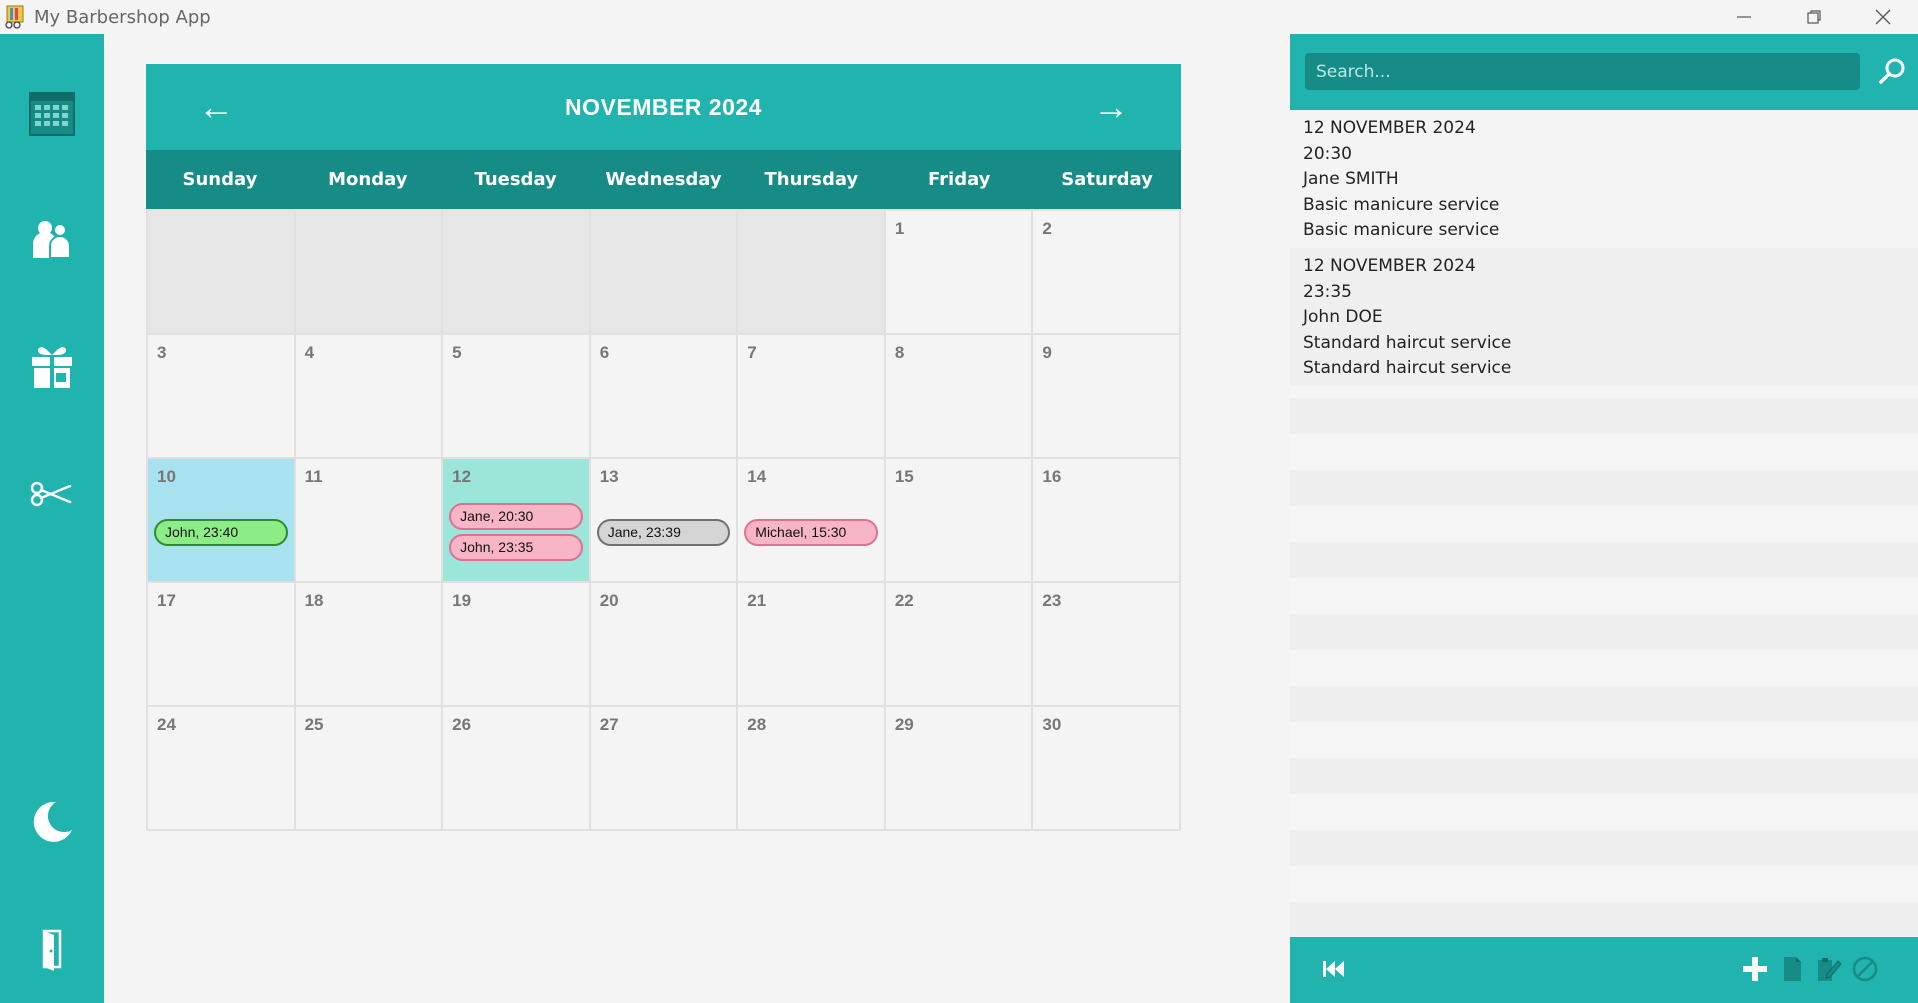 The image size is (1918, 1003). I want to click on day-cell: 30, so click(1107, 769).